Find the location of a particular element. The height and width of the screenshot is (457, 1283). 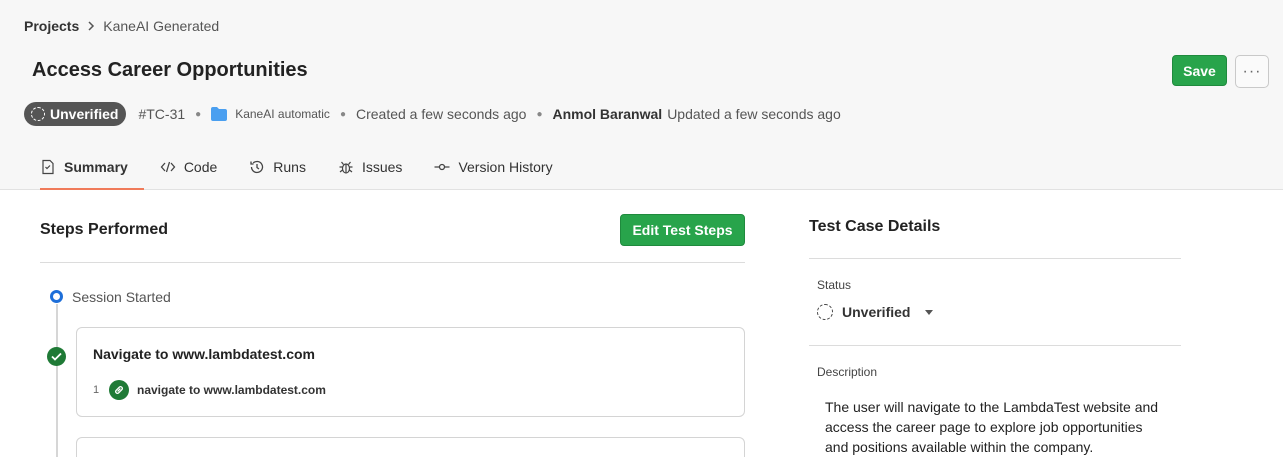

bug-icon is located at coordinates (346, 167).